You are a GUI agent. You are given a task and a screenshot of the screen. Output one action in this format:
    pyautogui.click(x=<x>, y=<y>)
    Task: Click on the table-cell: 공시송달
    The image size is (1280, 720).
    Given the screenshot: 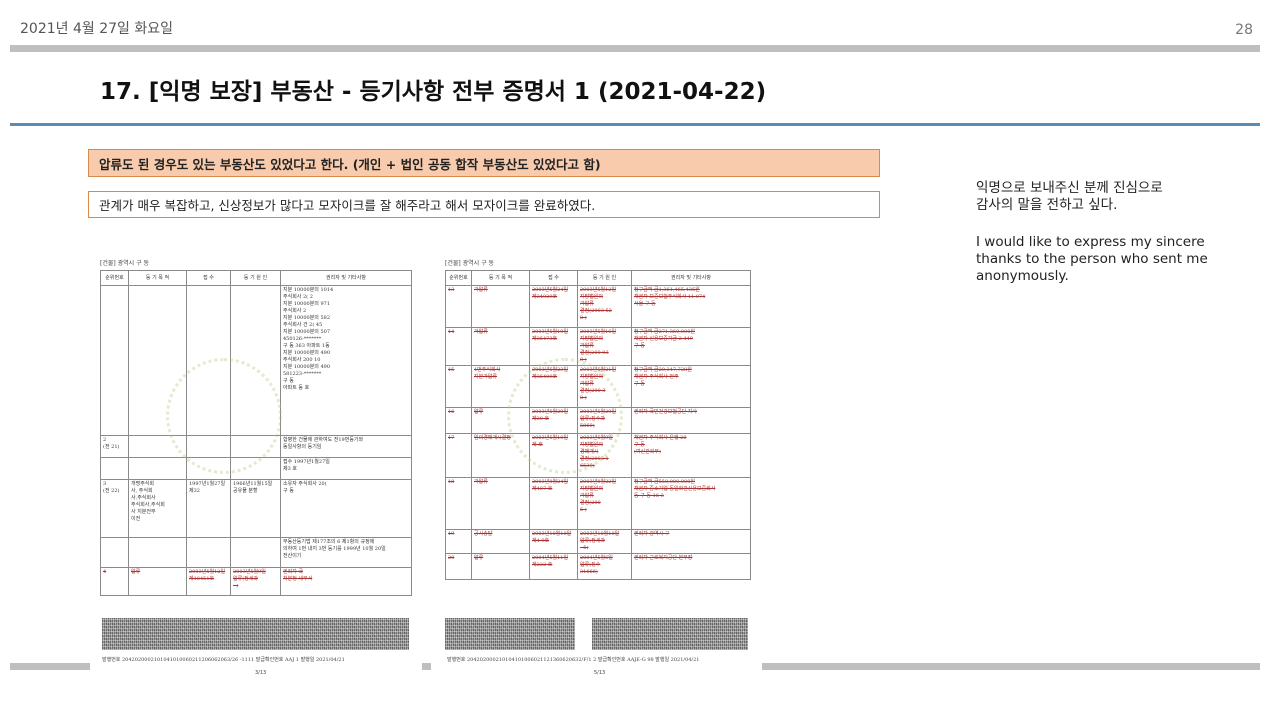 What is the action you would take?
    pyautogui.click(x=500, y=541)
    